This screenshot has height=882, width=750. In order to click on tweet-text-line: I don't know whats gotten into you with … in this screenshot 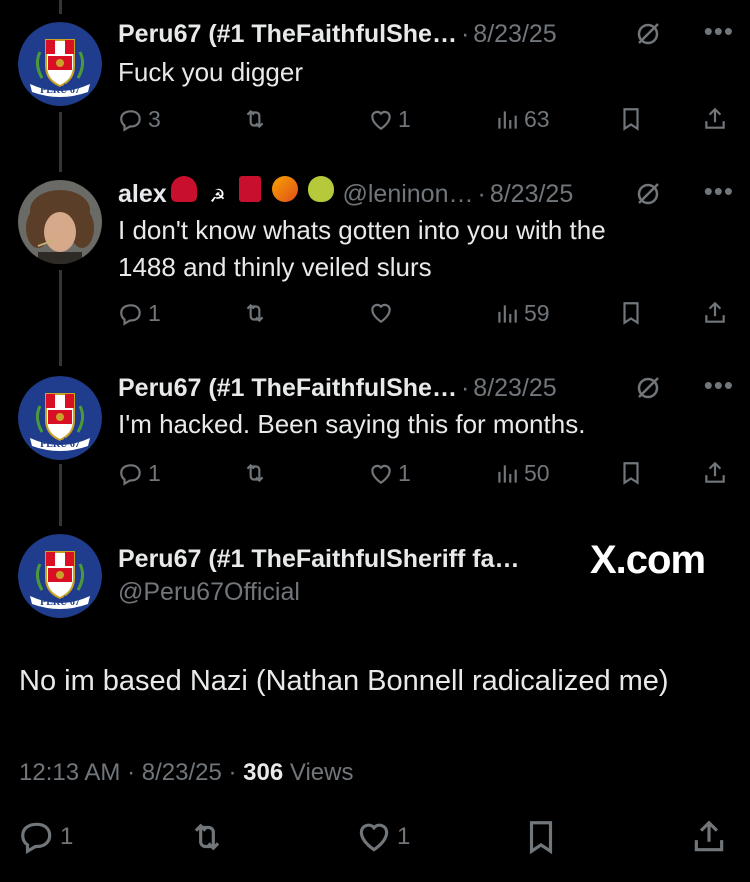, I will do `click(362, 230)`.